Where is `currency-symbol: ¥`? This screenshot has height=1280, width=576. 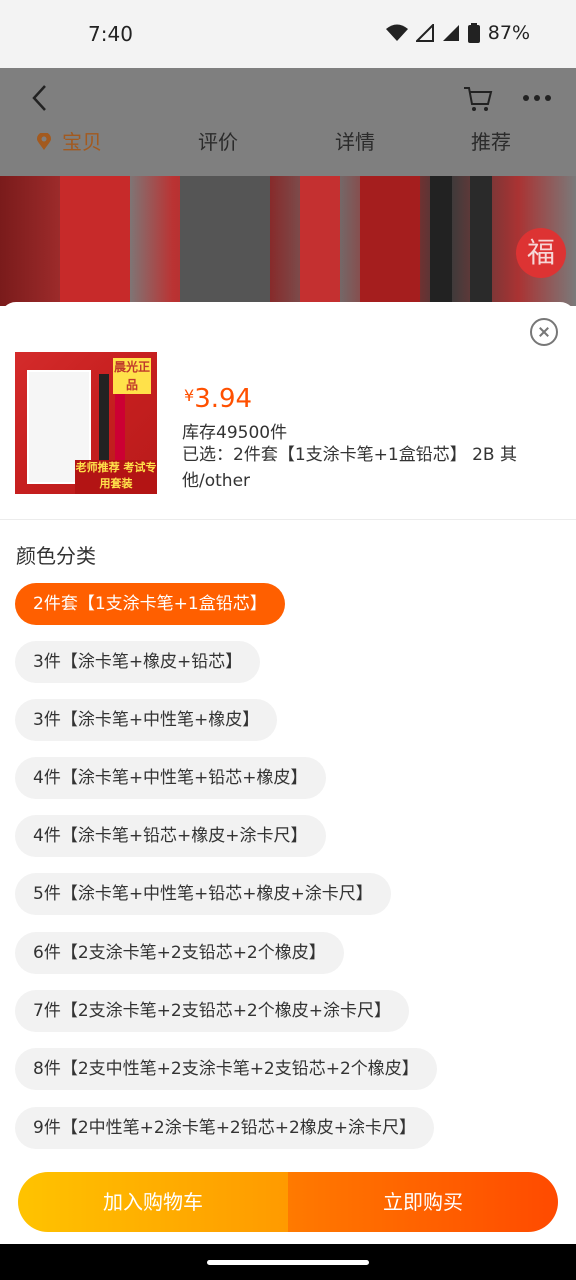
currency-symbol: ¥ is located at coordinates (189, 395).